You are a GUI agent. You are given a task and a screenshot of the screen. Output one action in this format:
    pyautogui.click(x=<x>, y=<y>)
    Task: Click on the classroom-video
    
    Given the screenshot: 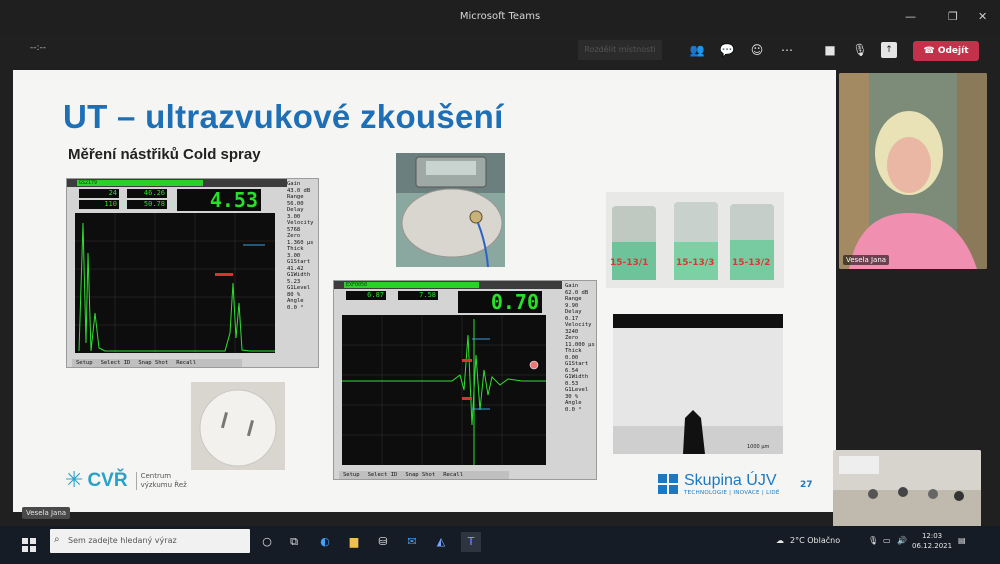 What is the action you would take?
    pyautogui.click(x=907, y=489)
    